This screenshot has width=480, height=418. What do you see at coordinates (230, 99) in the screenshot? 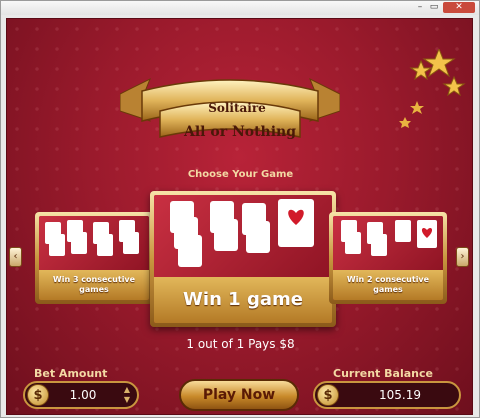
I see `game-logo: Solitaire All or Nothing` at bounding box center [230, 99].